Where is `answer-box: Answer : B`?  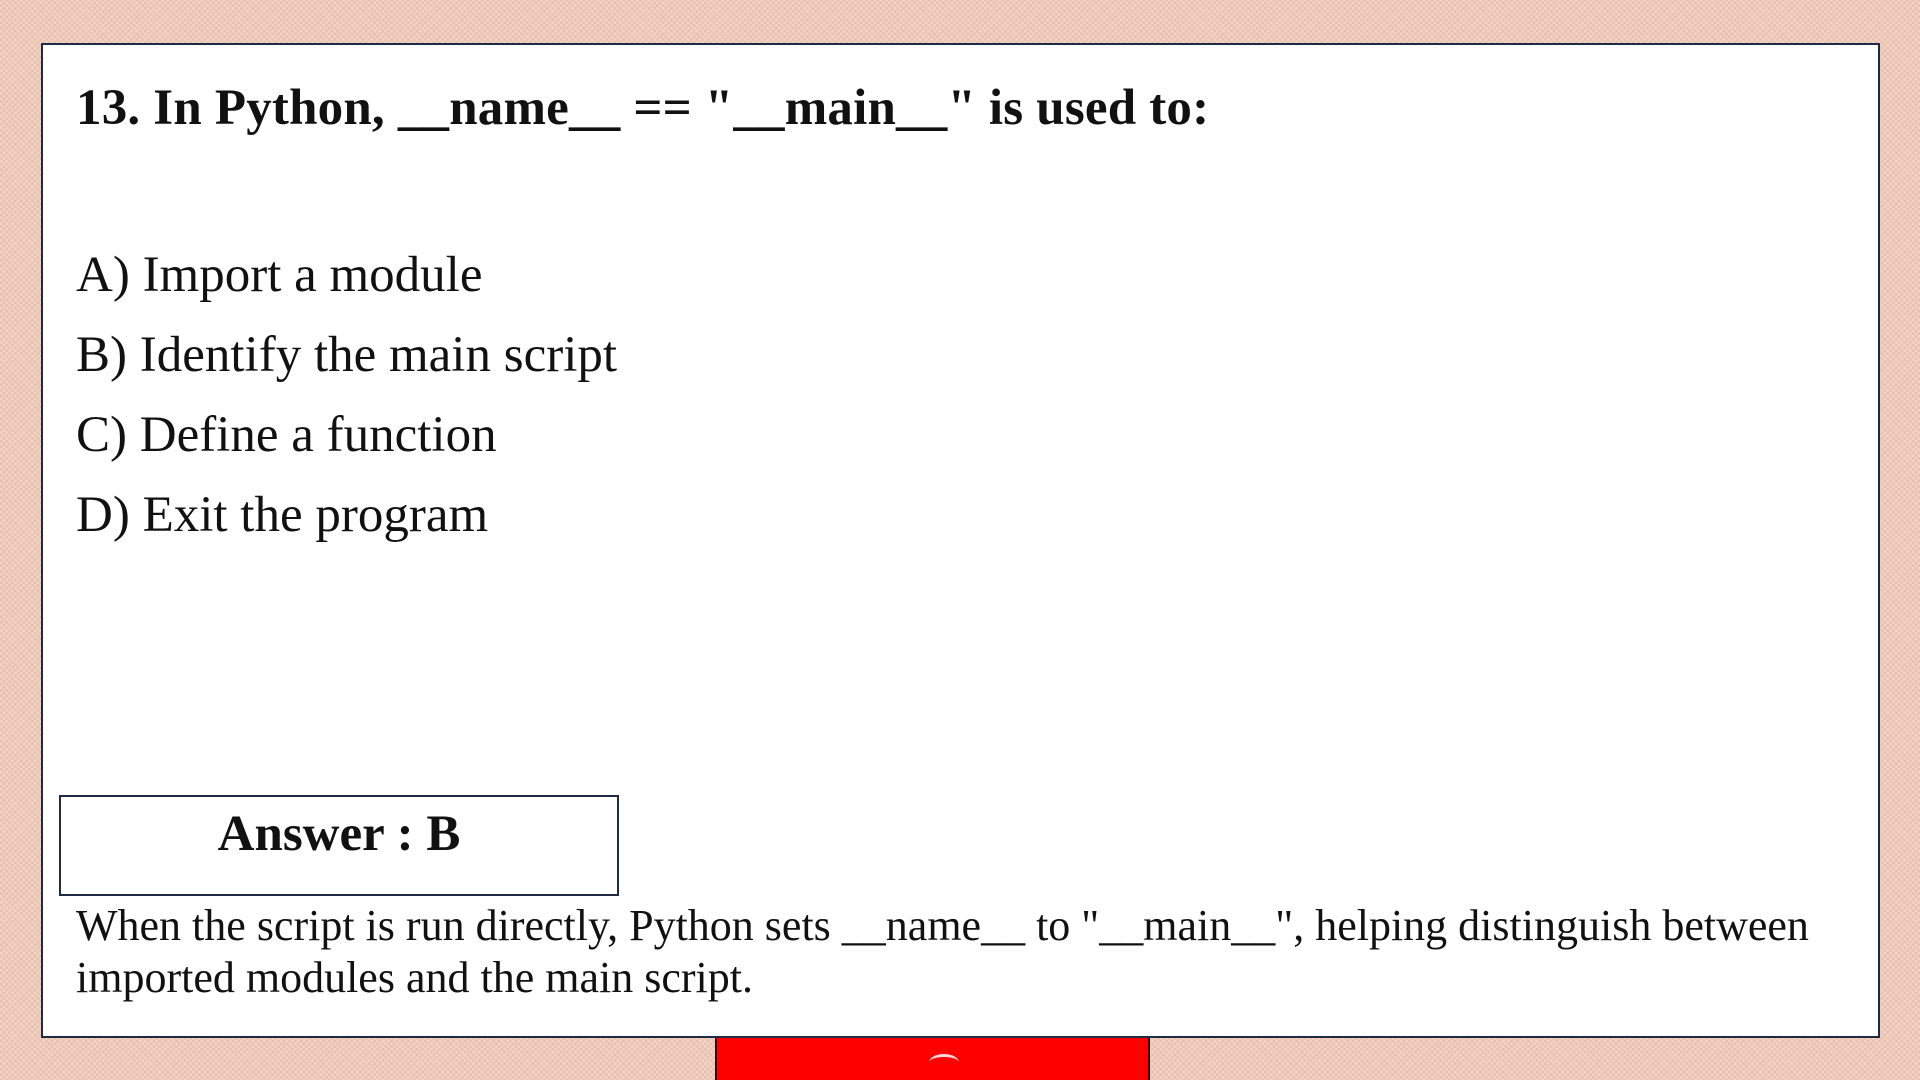 answer-box: Answer : B is located at coordinates (339, 845).